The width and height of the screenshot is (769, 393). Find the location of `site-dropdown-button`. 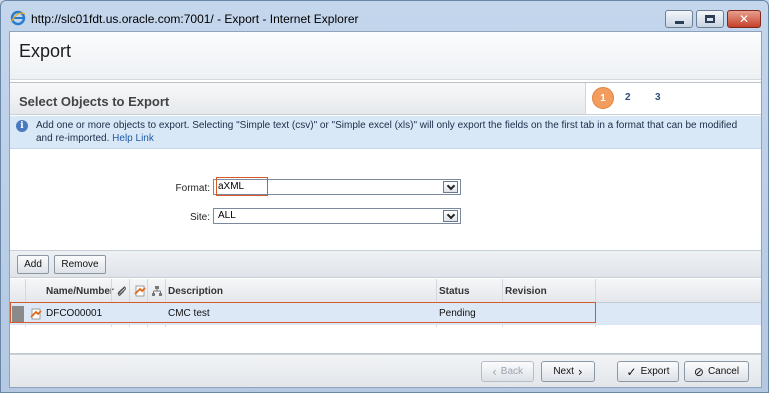

site-dropdown-button is located at coordinates (450, 216).